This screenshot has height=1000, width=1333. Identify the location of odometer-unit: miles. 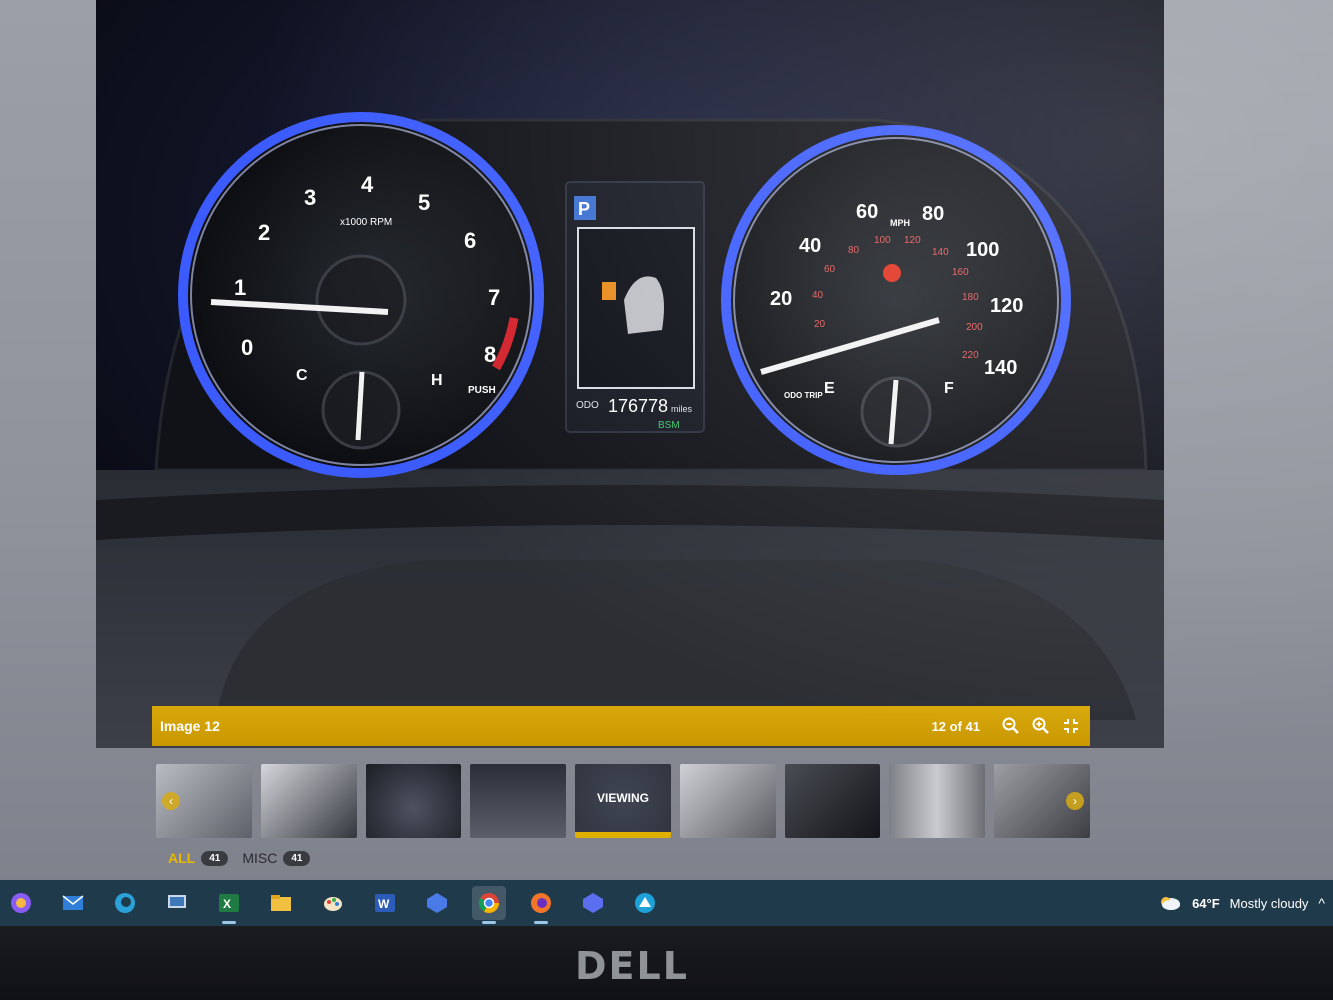
(682, 409).